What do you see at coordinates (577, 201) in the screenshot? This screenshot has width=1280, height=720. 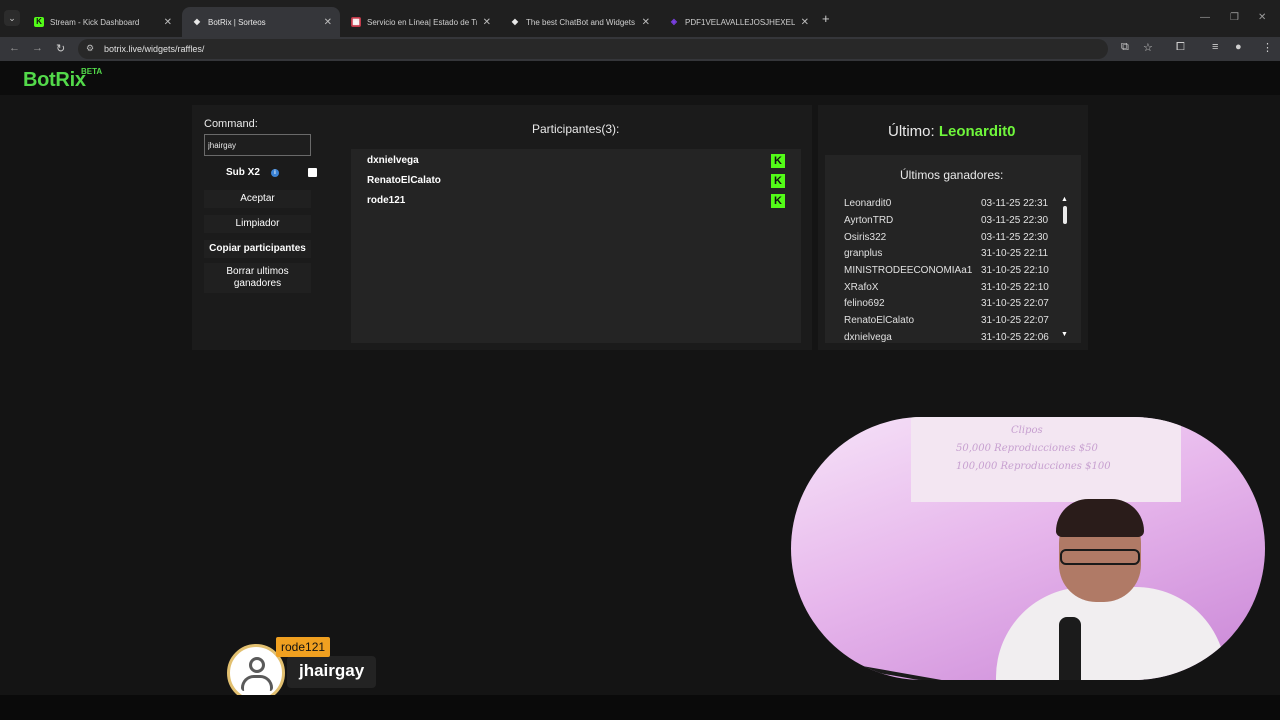 I see `participant-row: rode121 K` at bounding box center [577, 201].